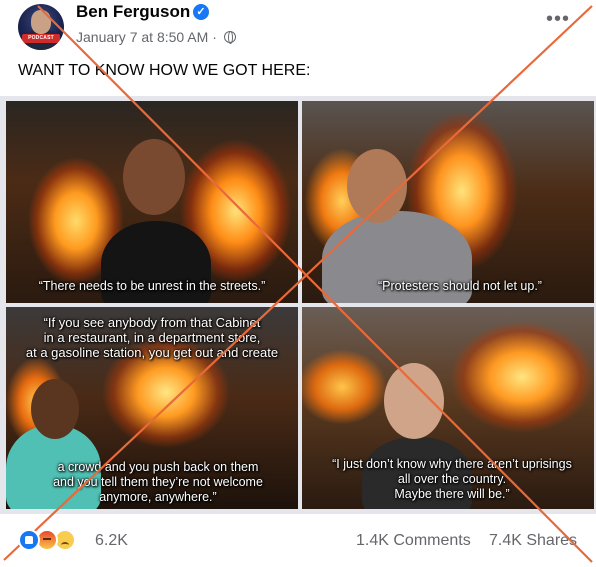 The image size is (596, 567). I want to click on avatar-face, so click(41, 22).